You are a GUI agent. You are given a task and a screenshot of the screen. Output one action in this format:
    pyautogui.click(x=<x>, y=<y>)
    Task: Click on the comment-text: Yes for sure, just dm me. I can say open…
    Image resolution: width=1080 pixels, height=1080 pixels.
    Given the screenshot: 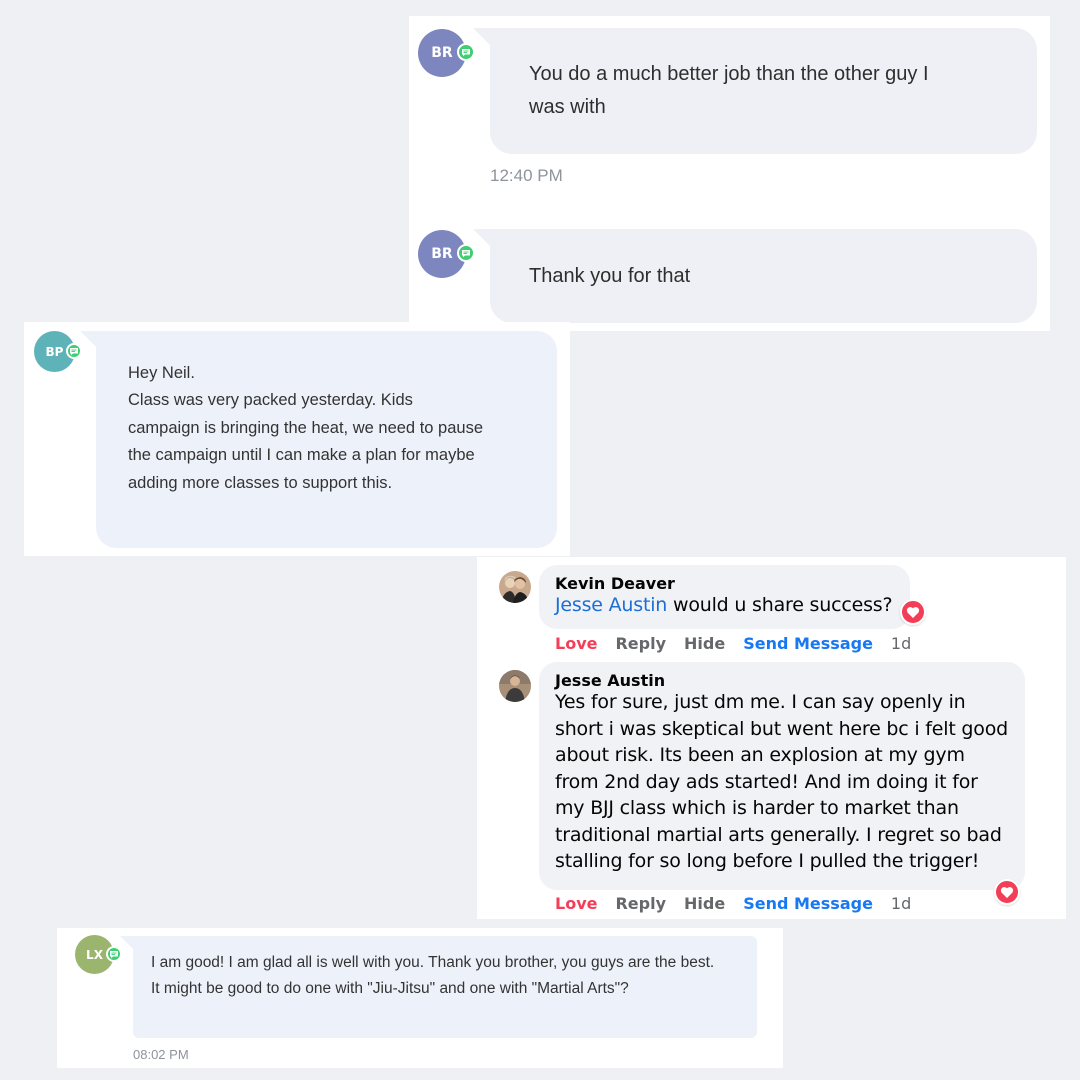 What is the action you would take?
    pyautogui.click(x=782, y=781)
    